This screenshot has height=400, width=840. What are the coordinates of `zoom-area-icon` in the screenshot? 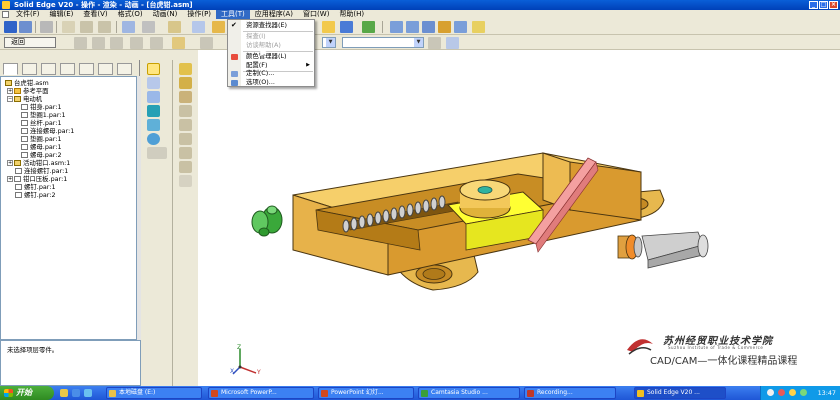 It's located at (396, 27).